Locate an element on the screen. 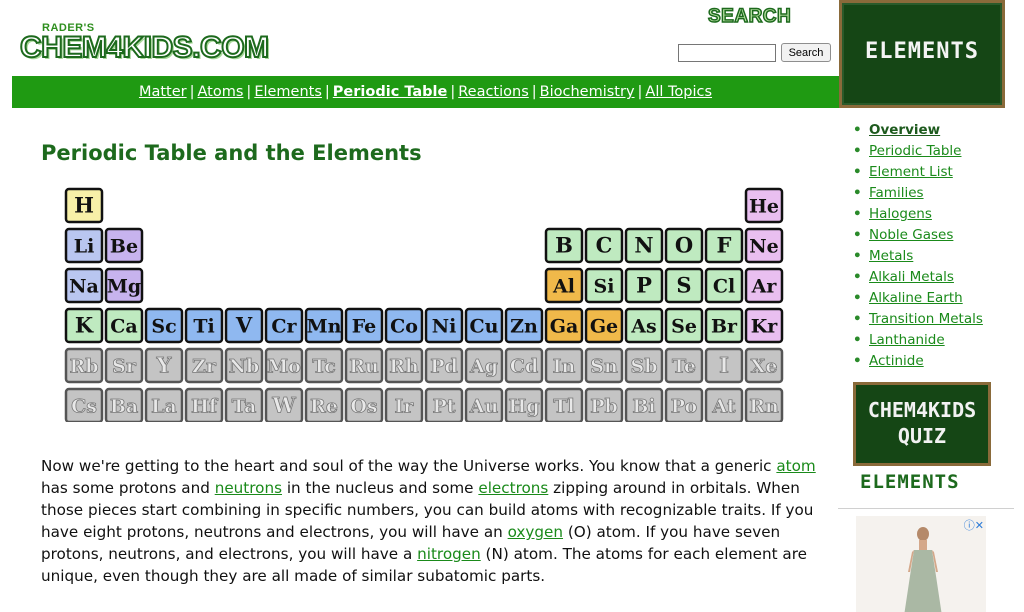 This screenshot has height=612, width=1024. element-symbol: Bi is located at coordinates (643, 407).